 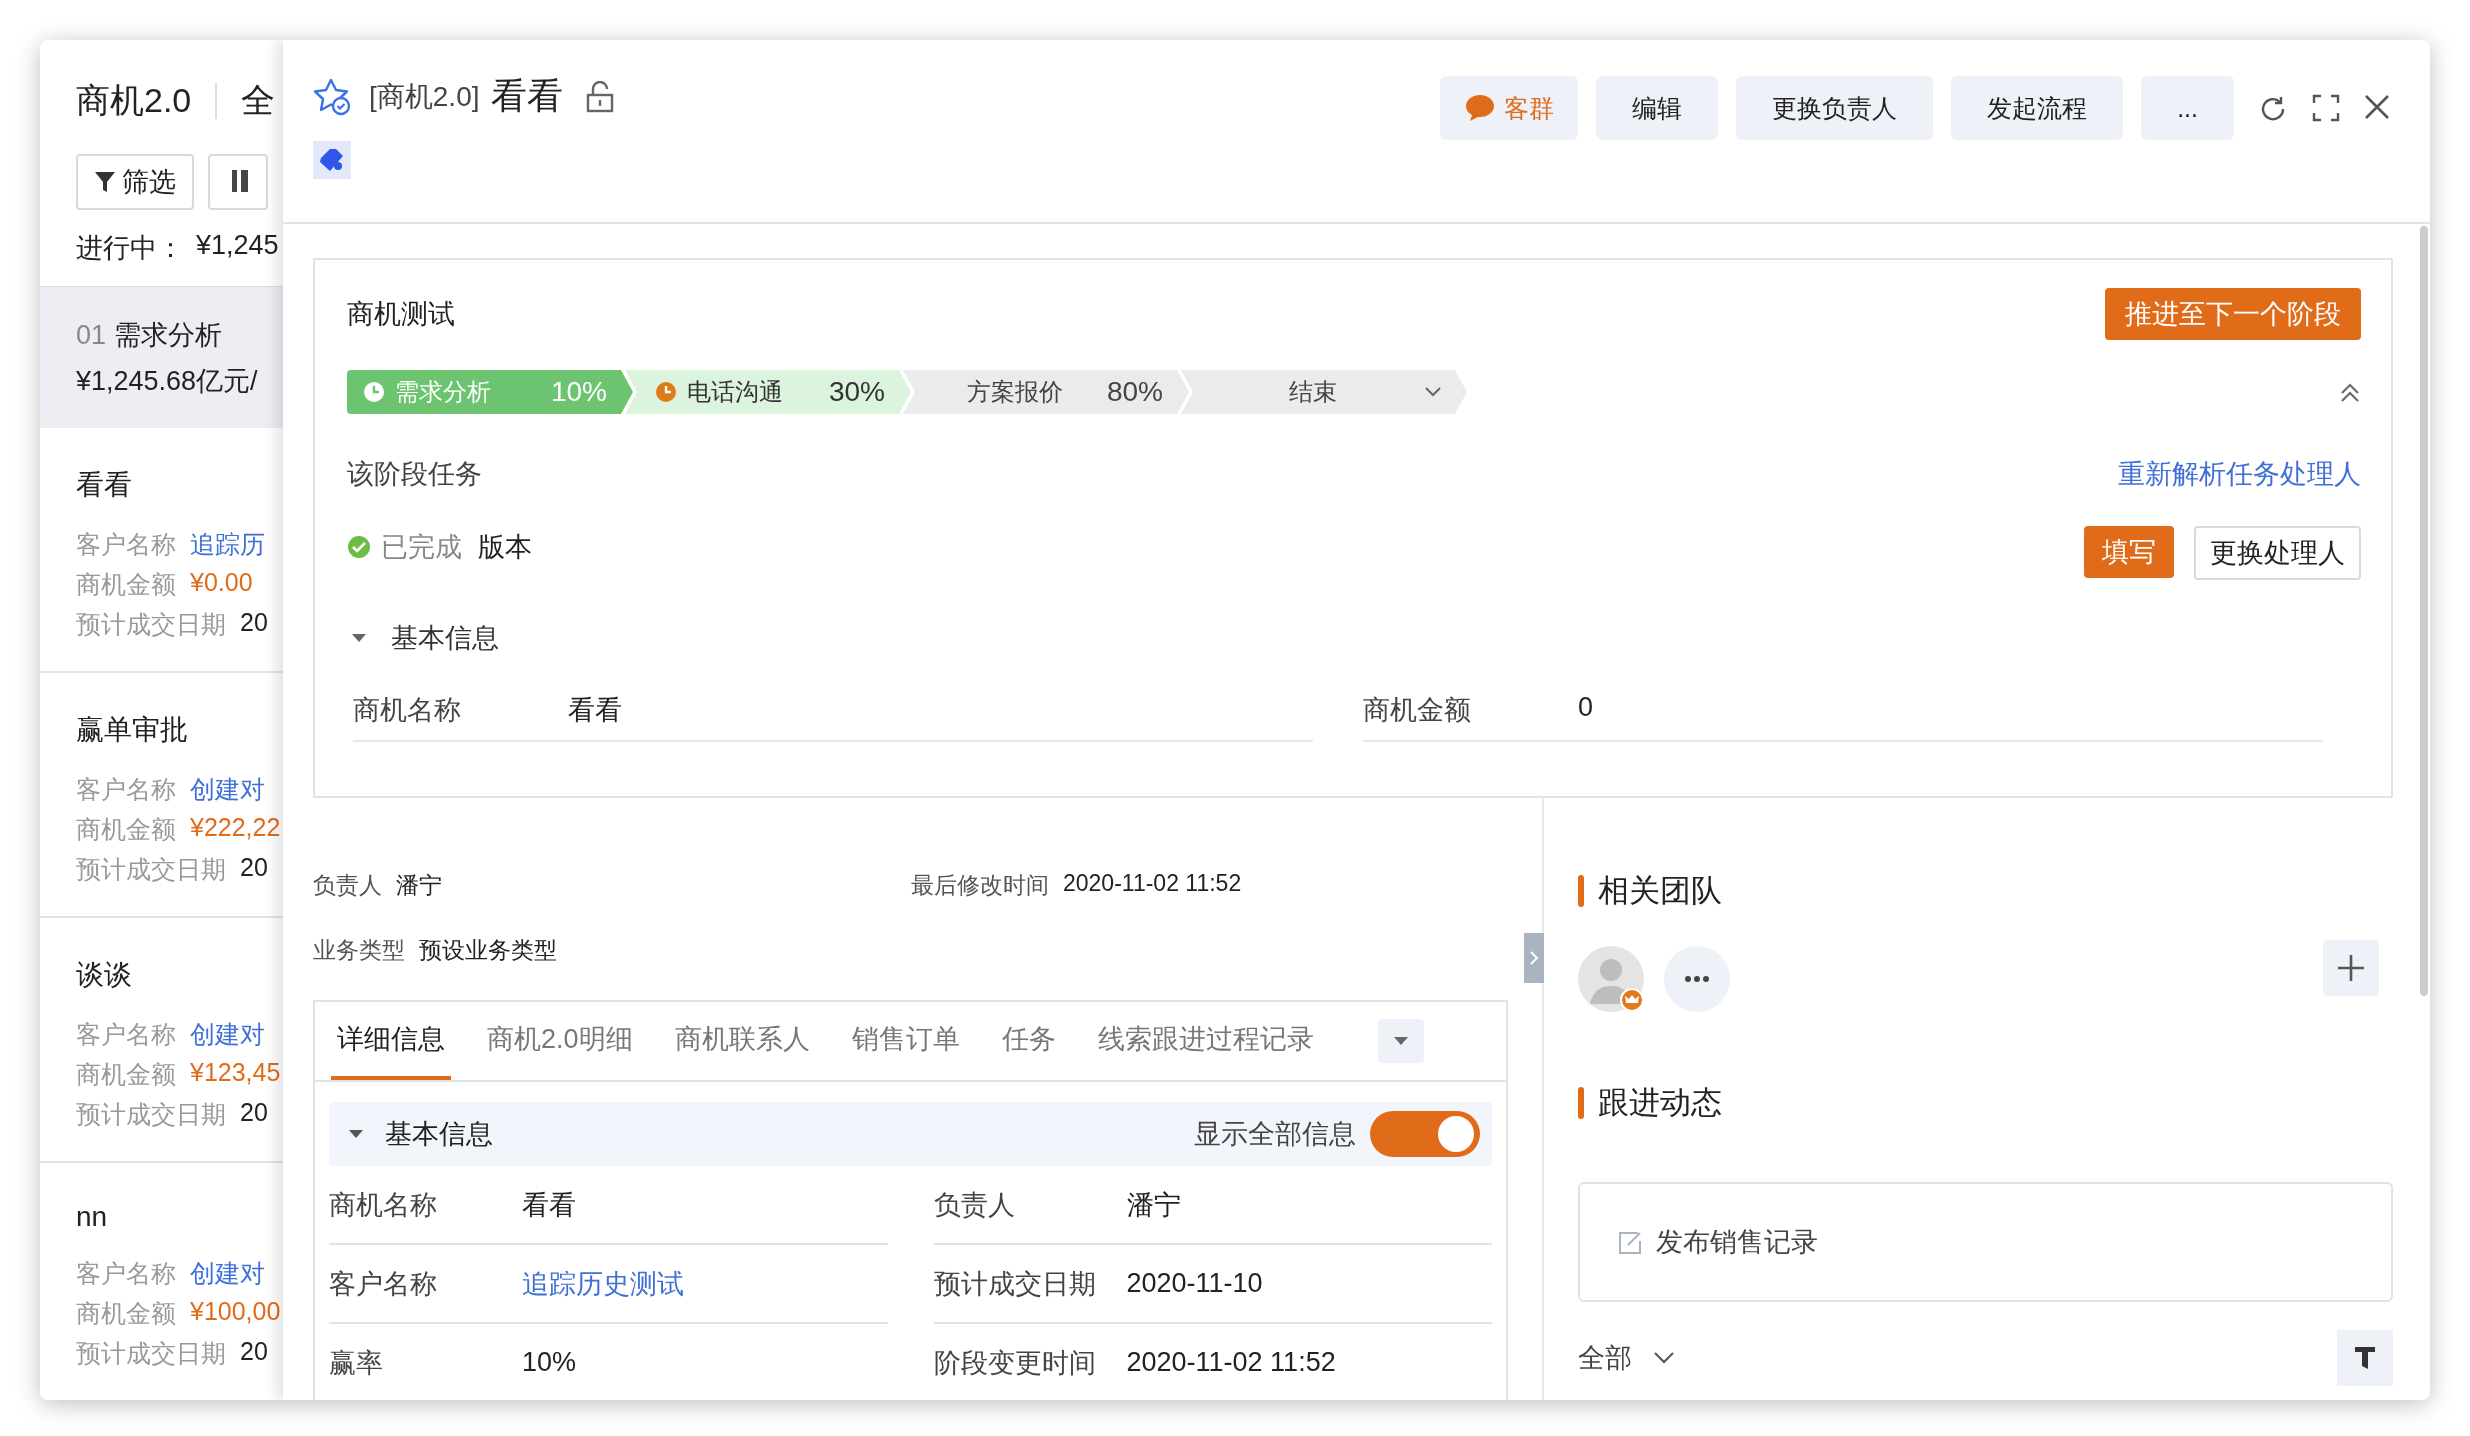 What do you see at coordinates (227, 544) in the screenshot?
I see `field-value: 追踪历` at bounding box center [227, 544].